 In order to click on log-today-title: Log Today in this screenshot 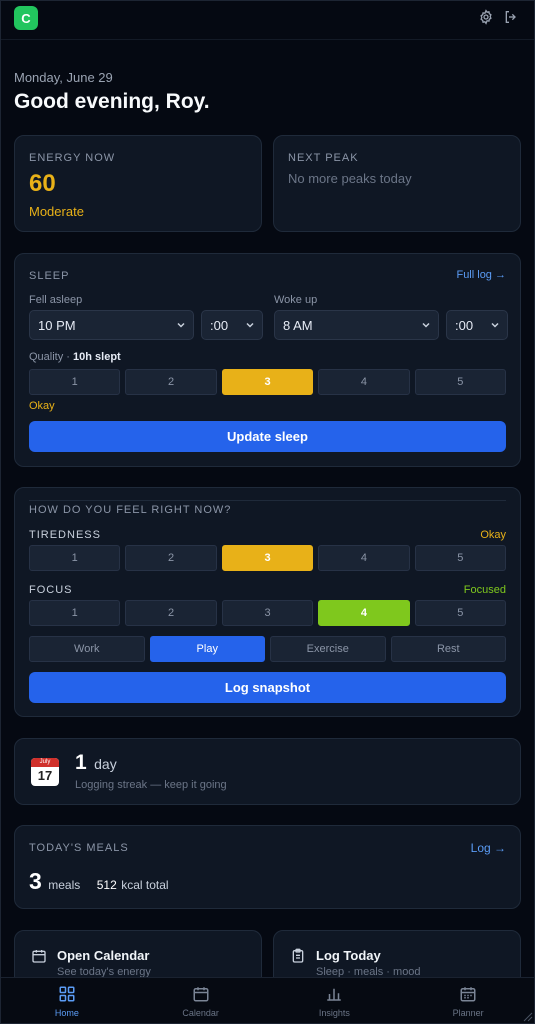, I will do `click(348, 955)`.